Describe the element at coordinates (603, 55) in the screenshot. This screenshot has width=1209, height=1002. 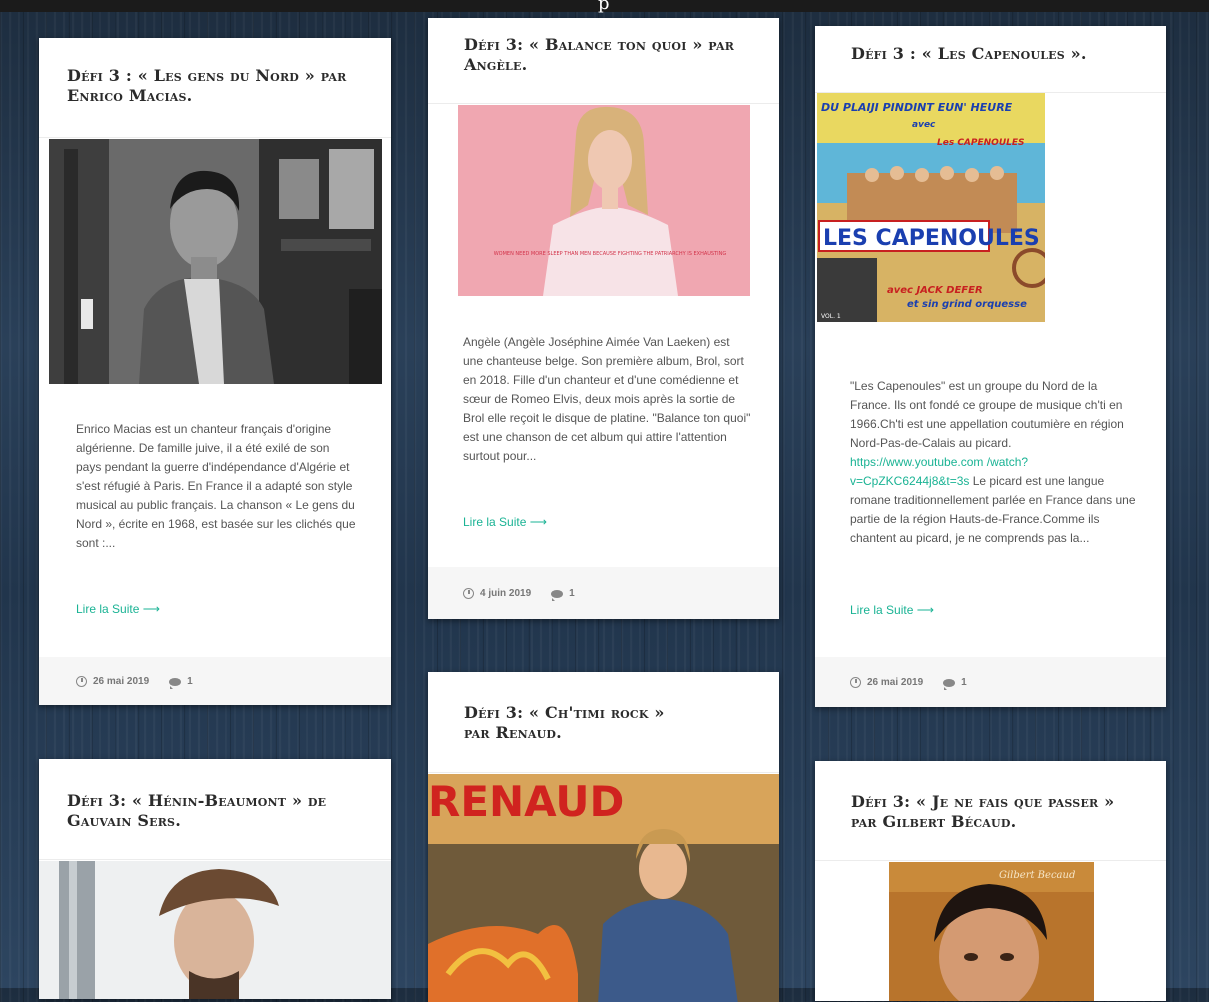
I see `post-title: Défi 3: « Balance ton quoi » par Angèle.` at that location.